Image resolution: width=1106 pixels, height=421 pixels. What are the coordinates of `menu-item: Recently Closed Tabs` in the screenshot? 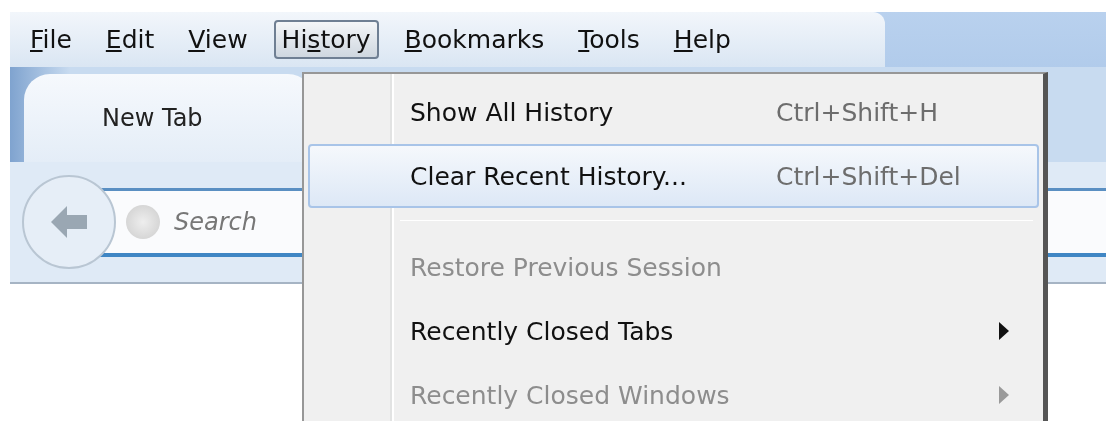 It's located at (673, 331).